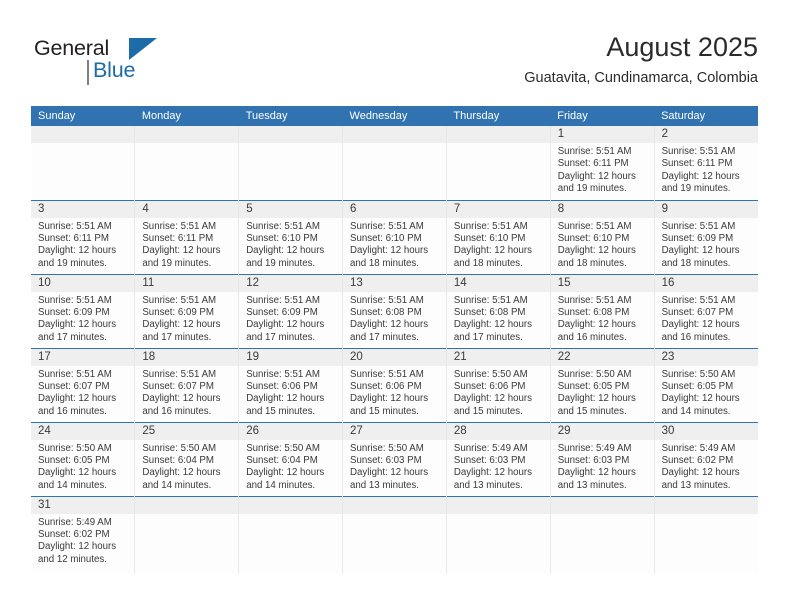  What do you see at coordinates (384, 485) in the screenshot?
I see `daylight-text-line2: and 13 minutes.` at bounding box center [384, 485].